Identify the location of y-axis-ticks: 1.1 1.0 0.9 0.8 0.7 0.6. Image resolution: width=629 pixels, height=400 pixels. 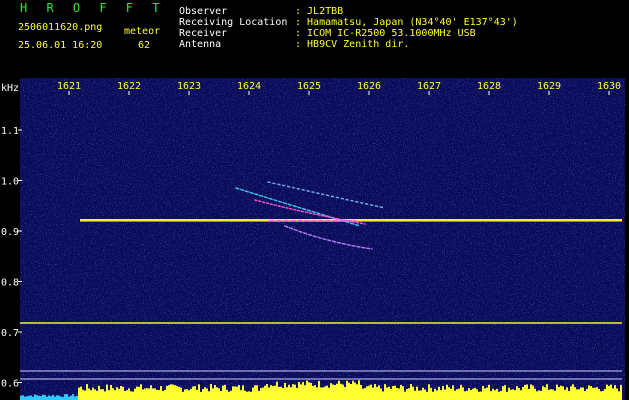
(11, 258).